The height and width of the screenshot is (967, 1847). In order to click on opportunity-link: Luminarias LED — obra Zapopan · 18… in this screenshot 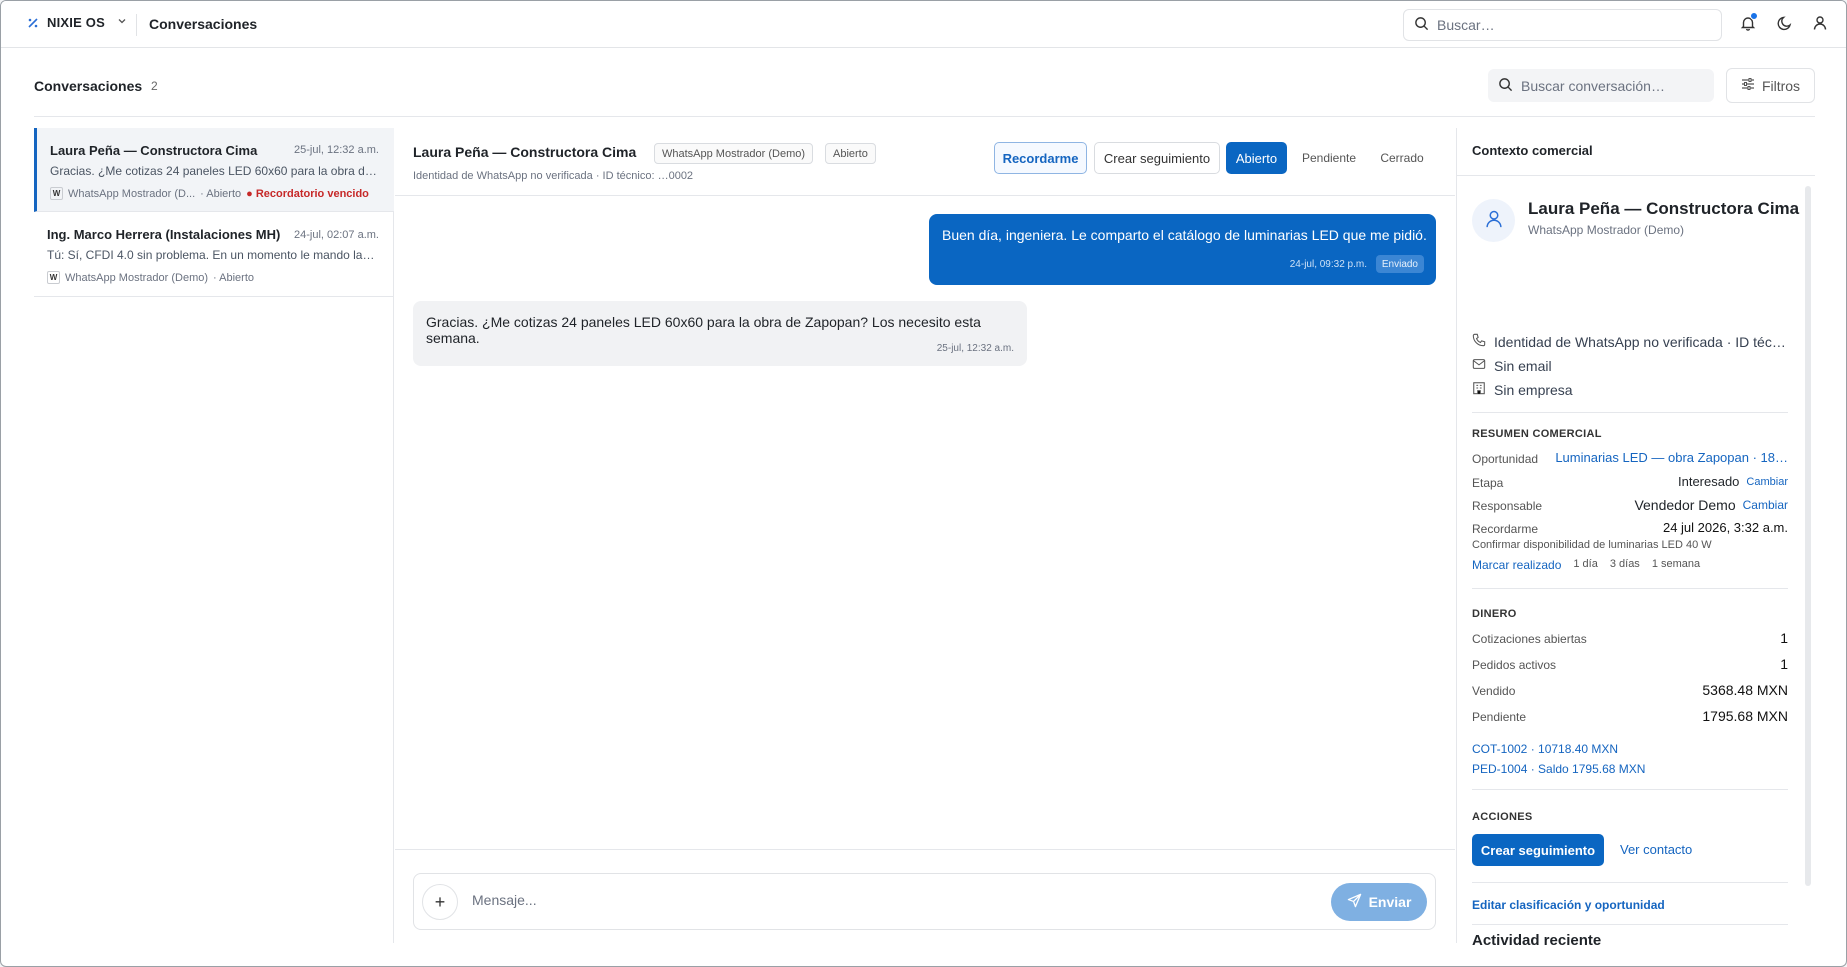, I will do `click(1671, 457)`.